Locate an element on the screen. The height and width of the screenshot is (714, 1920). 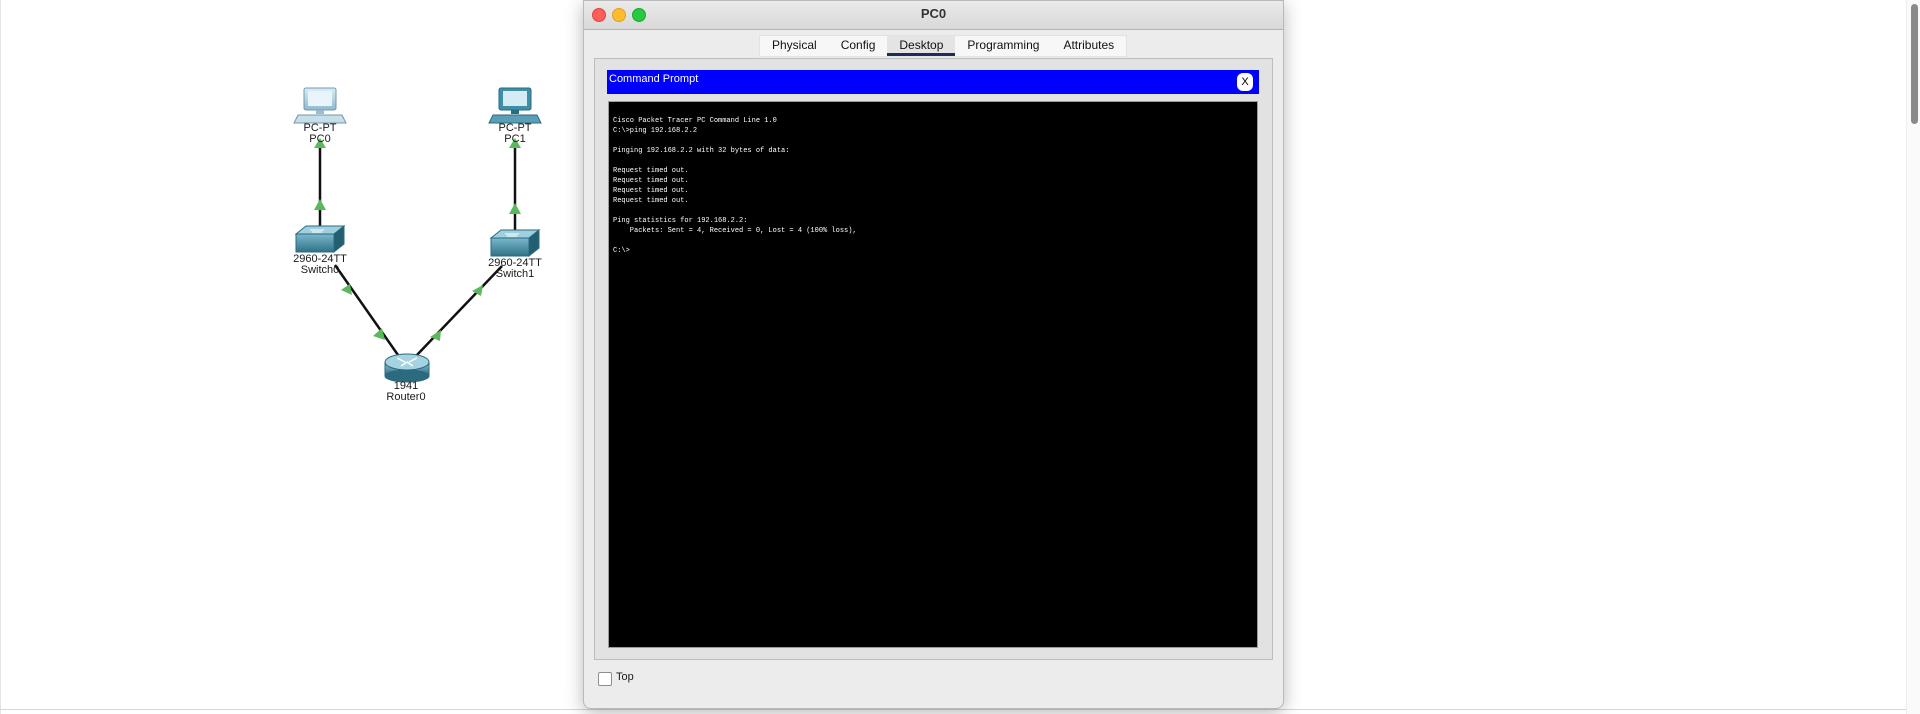
top-checkbox-label: Top is located at coordinates (625, 677).